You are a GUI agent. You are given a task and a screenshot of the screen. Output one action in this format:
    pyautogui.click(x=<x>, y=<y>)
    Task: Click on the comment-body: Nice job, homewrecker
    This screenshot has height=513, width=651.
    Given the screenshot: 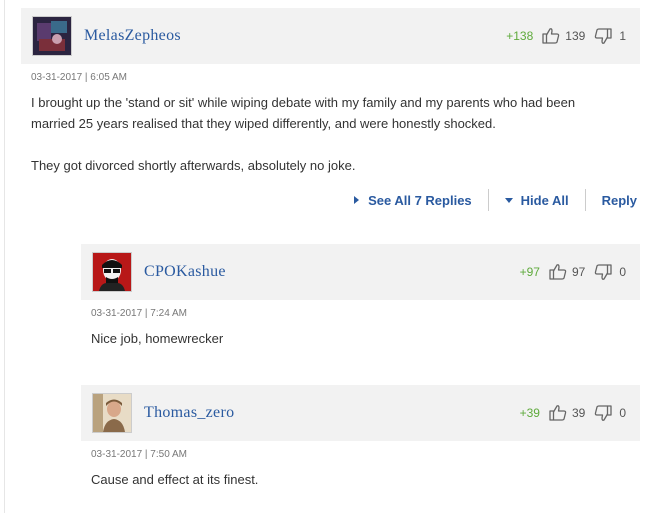 What is the action you would take?
    pyautogui.click(x=361, y=338)
    